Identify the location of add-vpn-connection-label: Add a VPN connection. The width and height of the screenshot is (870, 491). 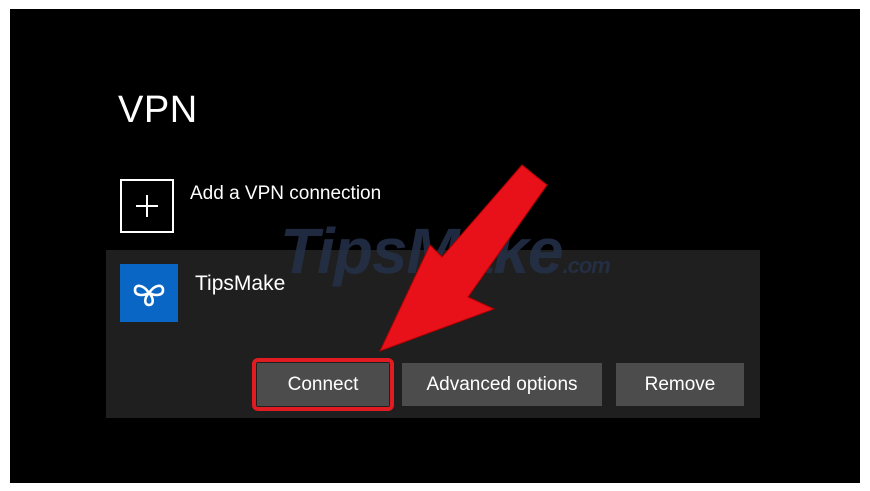
(286, 193).